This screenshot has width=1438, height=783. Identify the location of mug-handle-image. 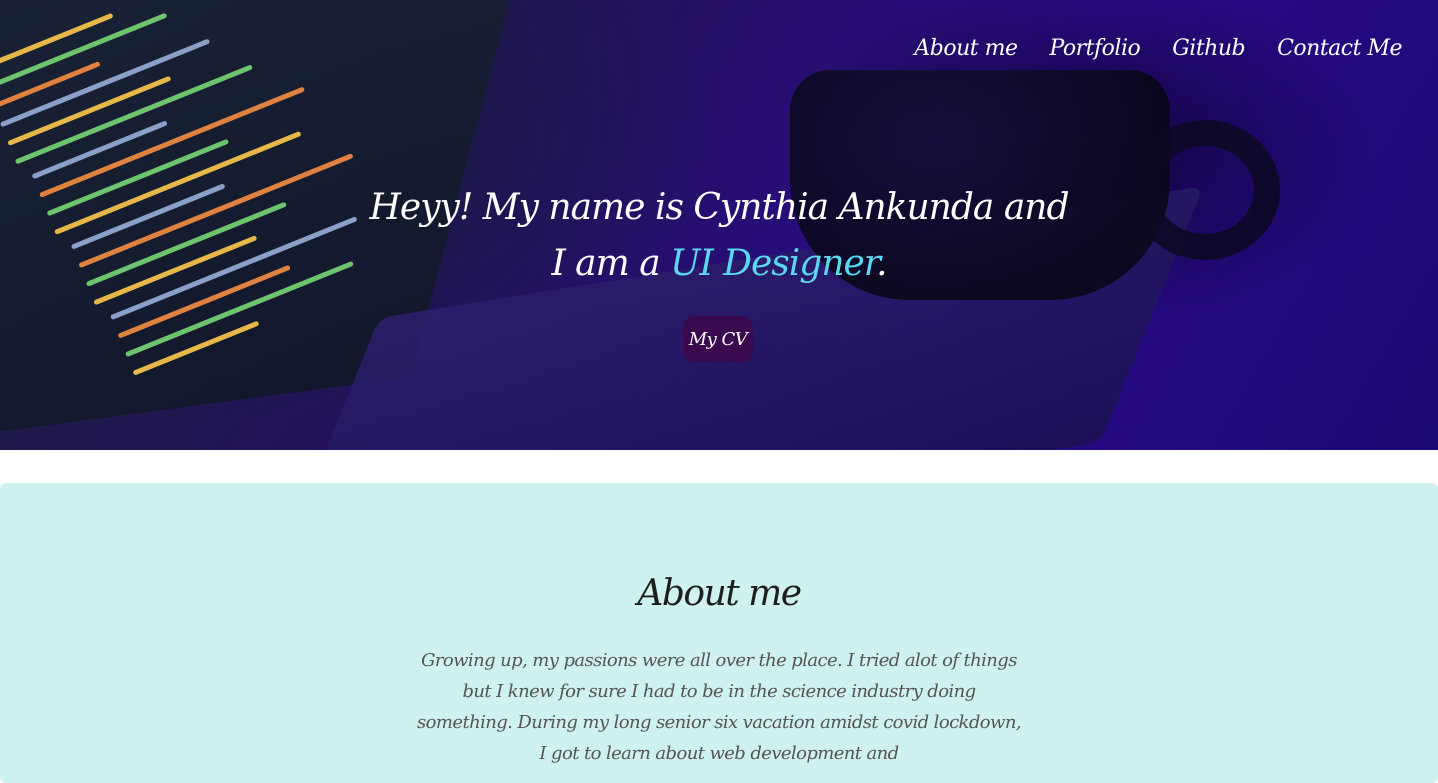
(1205, 190).